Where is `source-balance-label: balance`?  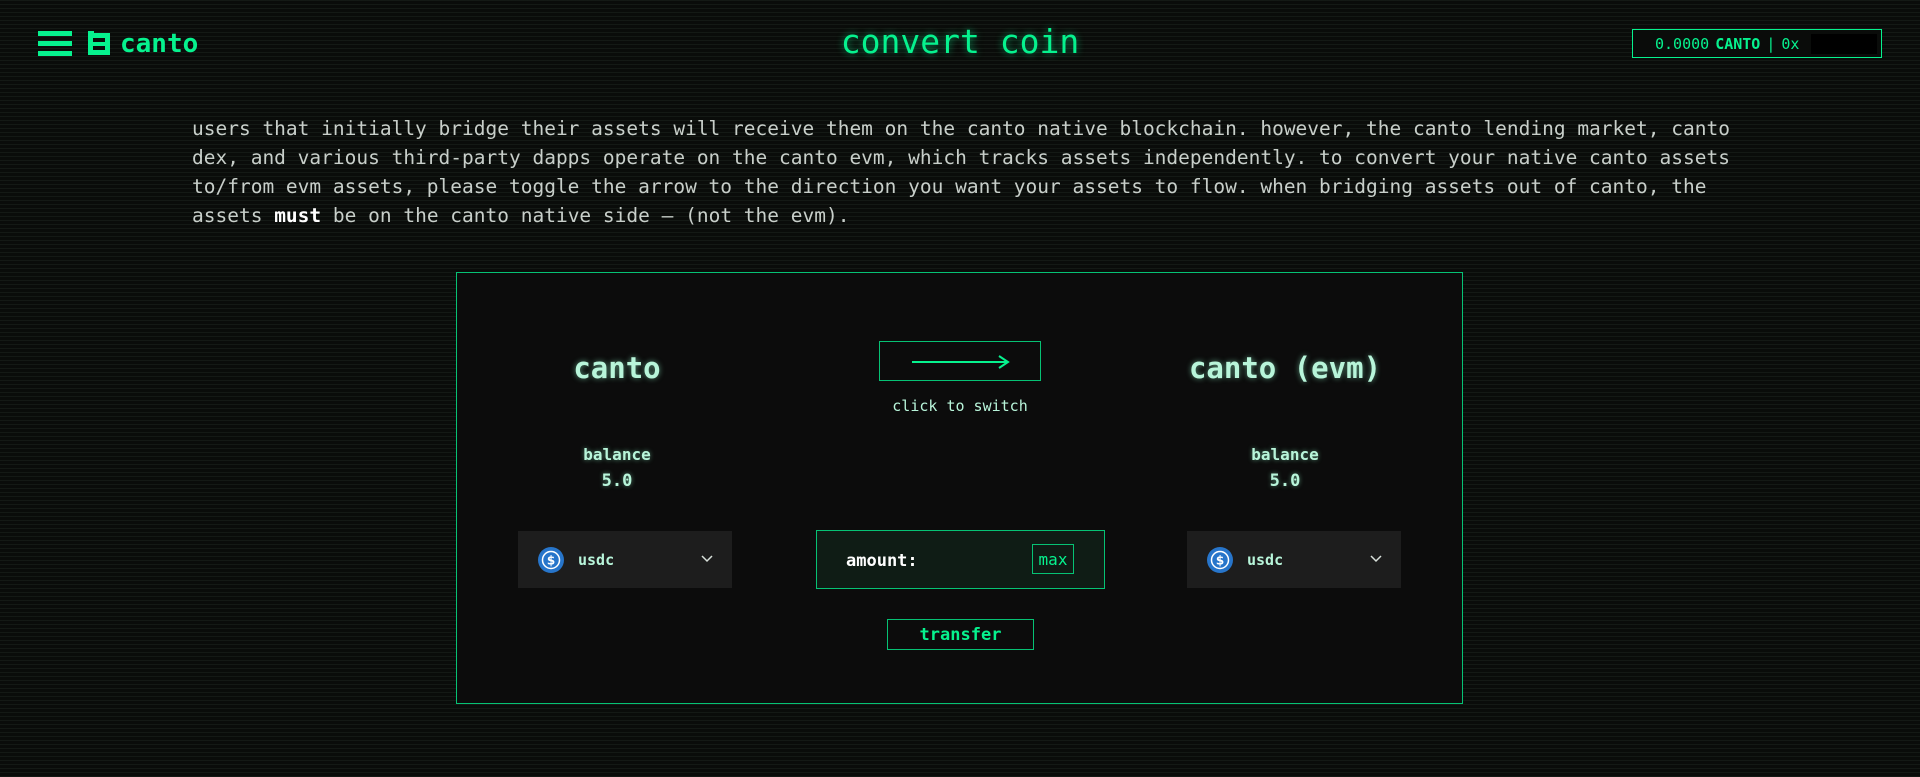
source-balance-label: balance is located at coordinates (617, 454).